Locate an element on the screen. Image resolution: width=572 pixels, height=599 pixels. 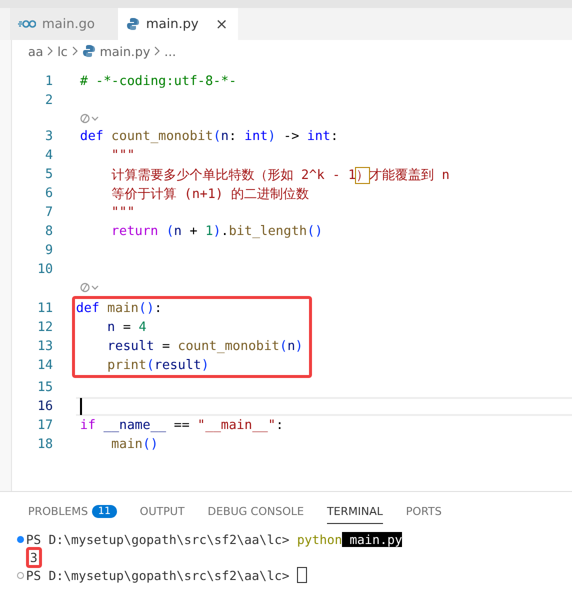
code-line: def main(): is located at coordinates (119, 308).